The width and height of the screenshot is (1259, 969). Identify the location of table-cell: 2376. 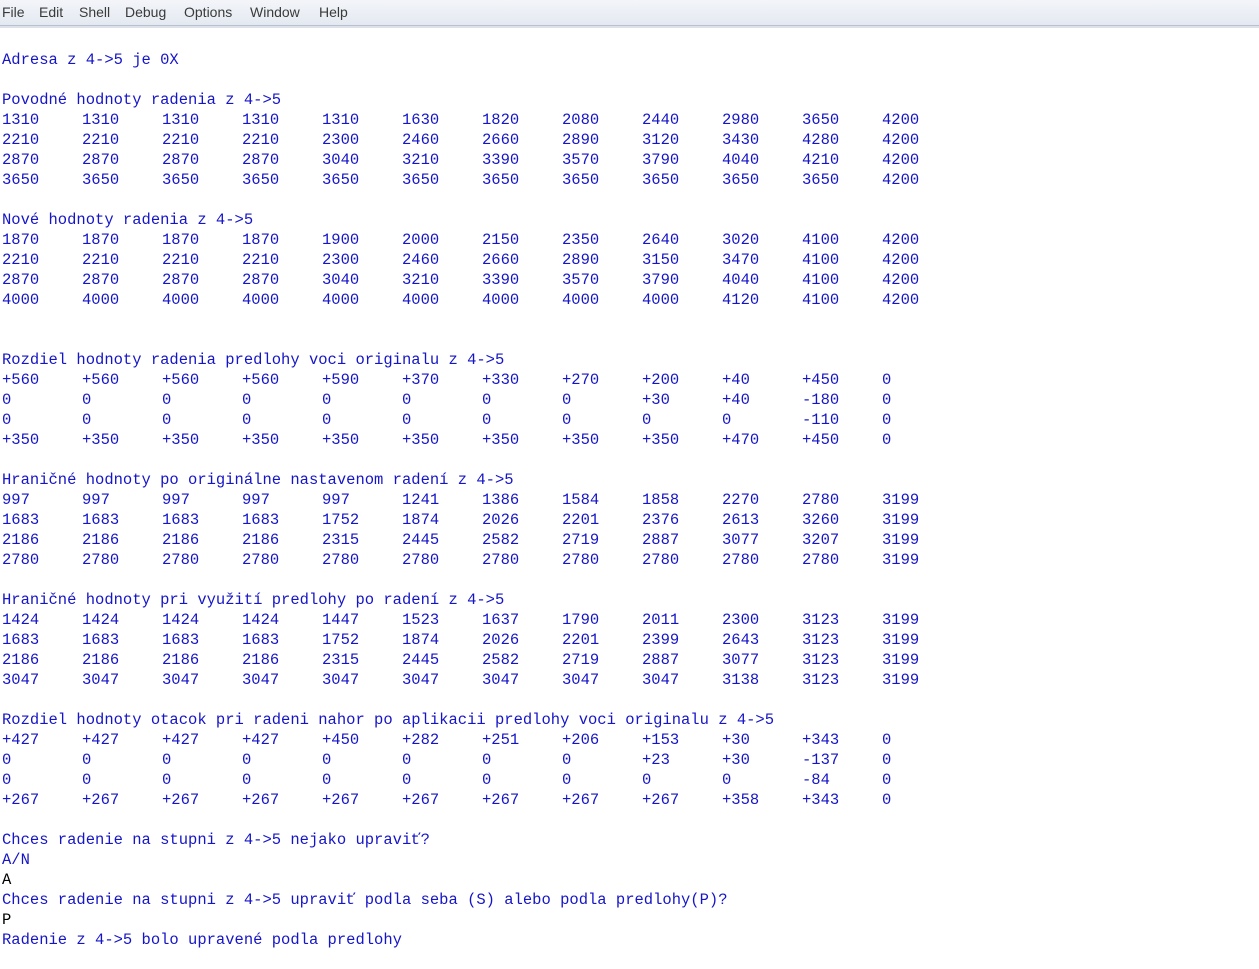
(661, 520).